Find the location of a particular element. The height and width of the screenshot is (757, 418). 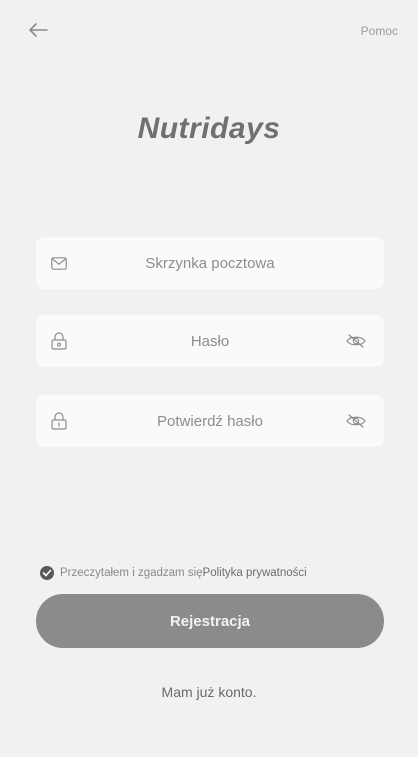

mail-icon is located at coordinates (59, 263).